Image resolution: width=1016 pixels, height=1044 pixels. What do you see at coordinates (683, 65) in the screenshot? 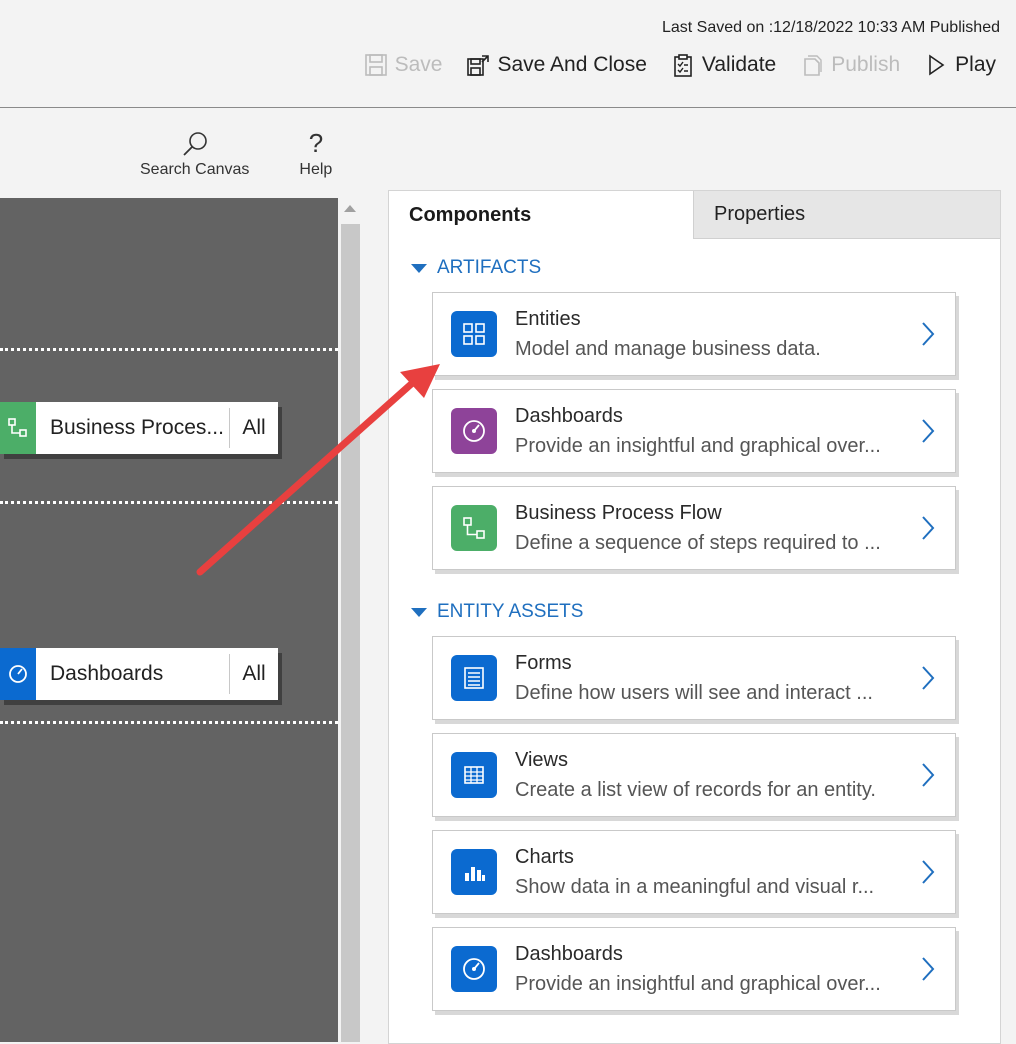
I see `clipboard-check-icon` at bounding box center [683, 65].